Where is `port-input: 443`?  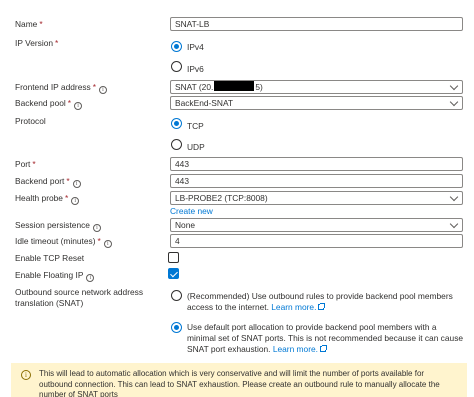 port-input: 443 is located at coordinates (316, 164).